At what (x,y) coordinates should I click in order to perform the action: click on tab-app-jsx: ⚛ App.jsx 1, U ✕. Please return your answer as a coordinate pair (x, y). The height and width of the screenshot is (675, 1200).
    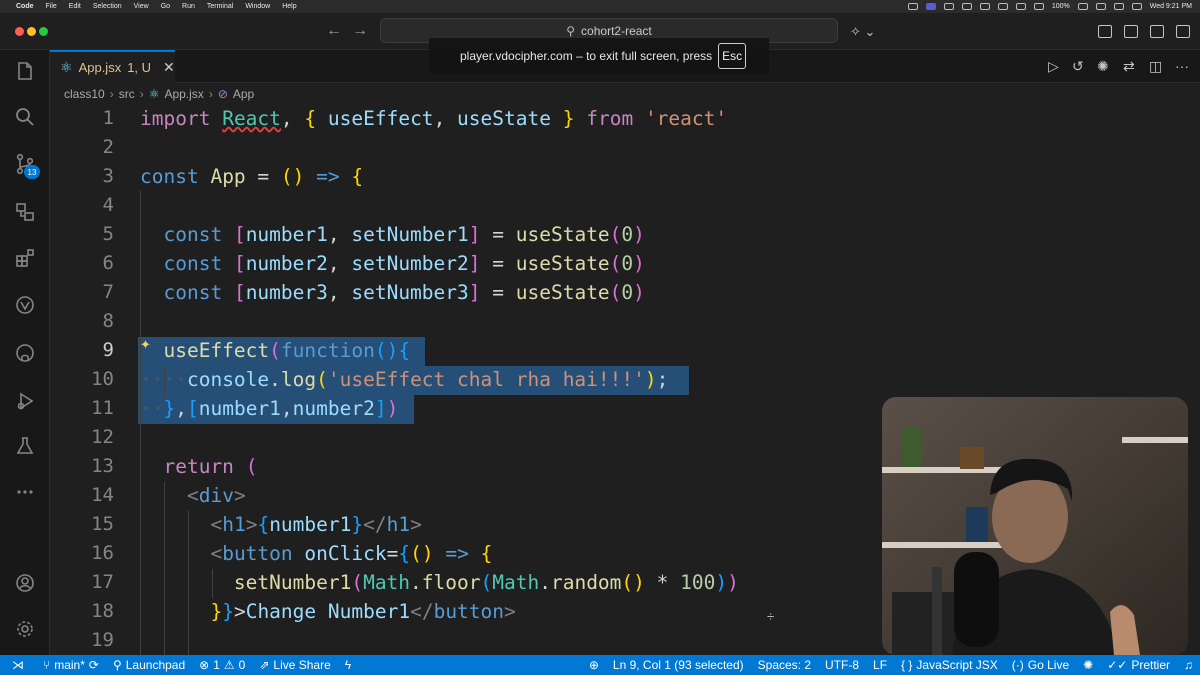
    Looking at the image, I should click on (112, 66).